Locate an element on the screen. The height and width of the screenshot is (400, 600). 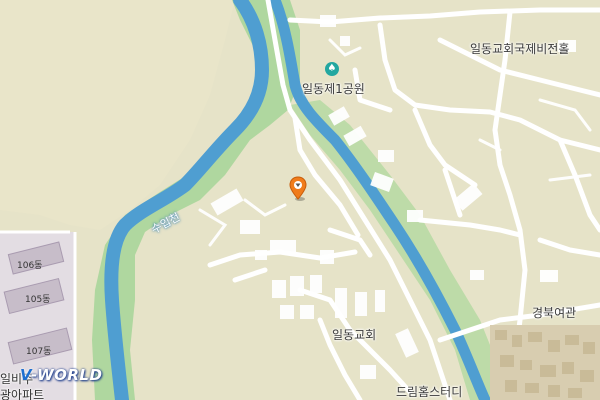
label-apt-106: 106동 is located at coordinates (30, 266).